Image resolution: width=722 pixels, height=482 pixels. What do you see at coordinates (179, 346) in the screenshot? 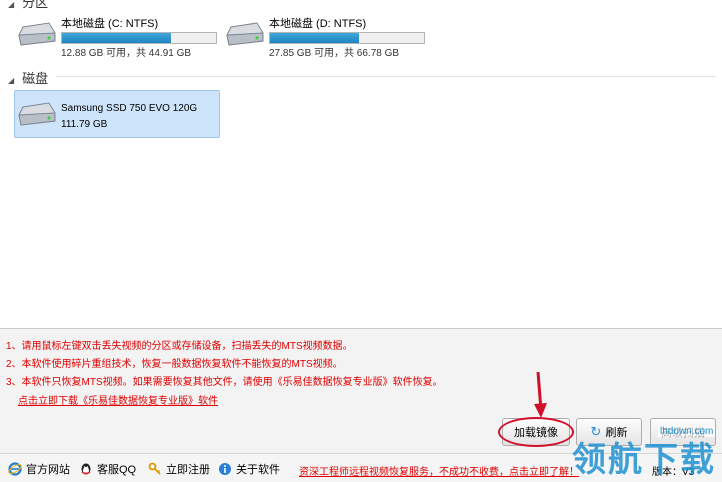
I see `tip-line-1: 1、请用鼠标左键双击丢失视频的分区或存储设备，扫描丢失的MTS视频数据。` at bounding box center [179, 346].